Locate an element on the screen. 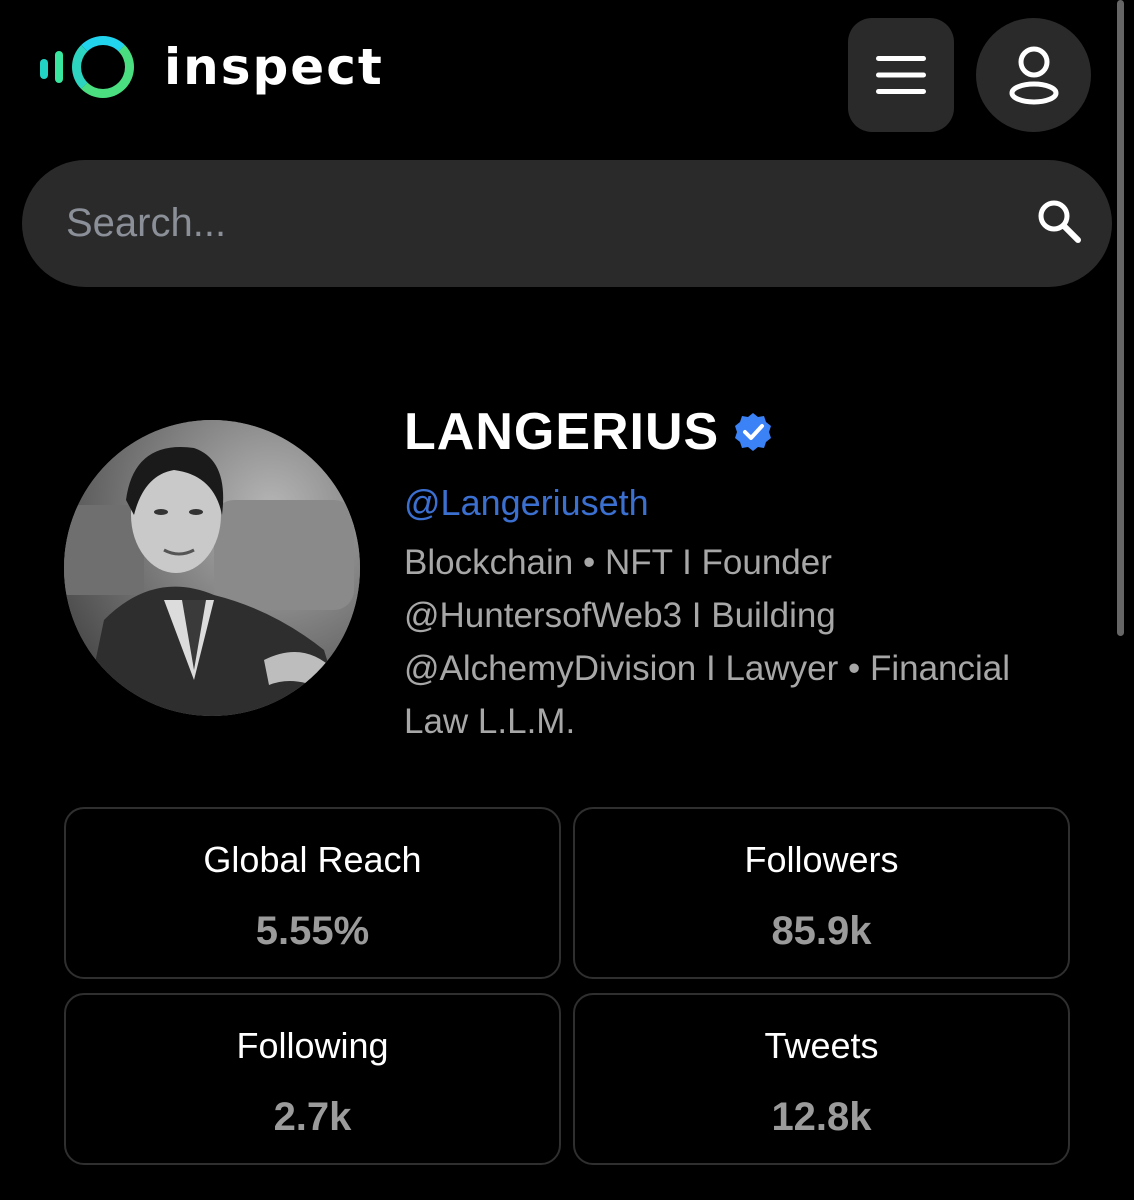 This screenshot has height=1200, width=1134. stat-card-followers: Followers 85.9k is located at coordinates (821, 893).